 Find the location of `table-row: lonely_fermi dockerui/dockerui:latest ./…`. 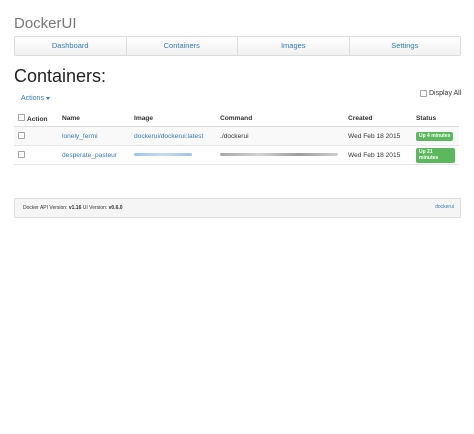

table-row: lonely_fermi dockerui/dockerui:latest ./… is located at coordinates (236, 136).